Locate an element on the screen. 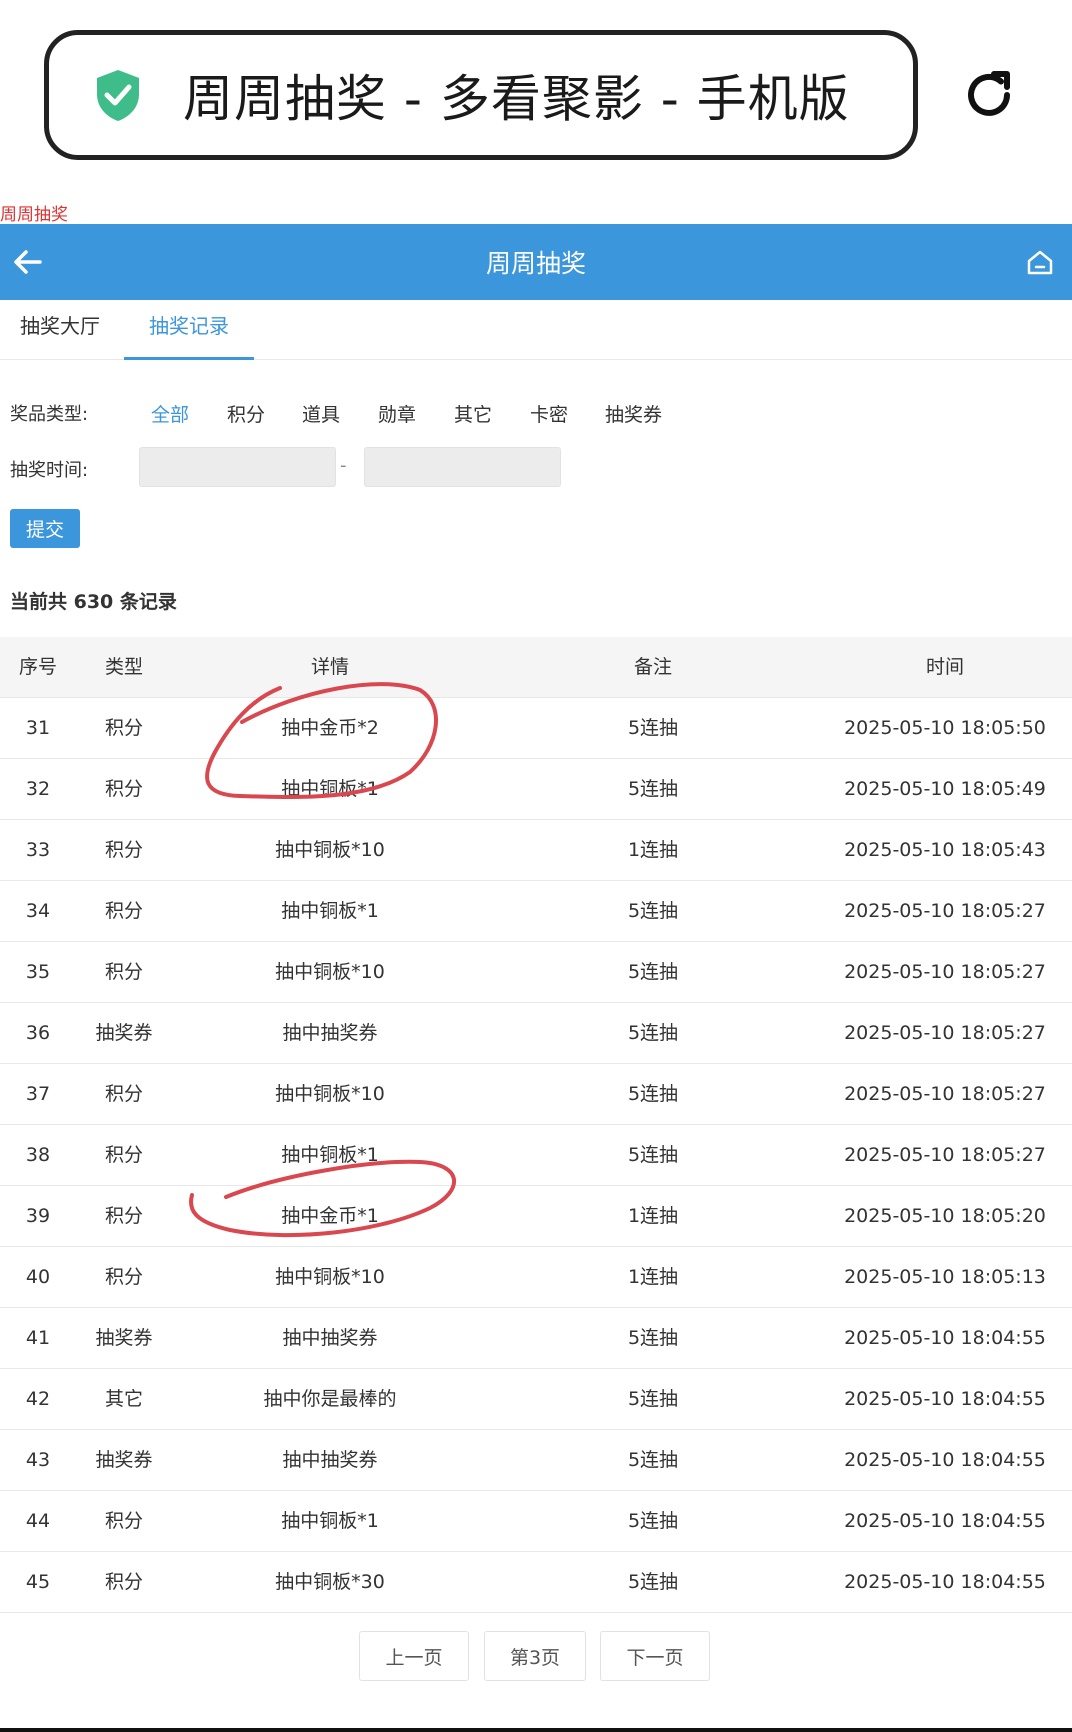  header-detail: 详情 is located at coordinates (329, 667).